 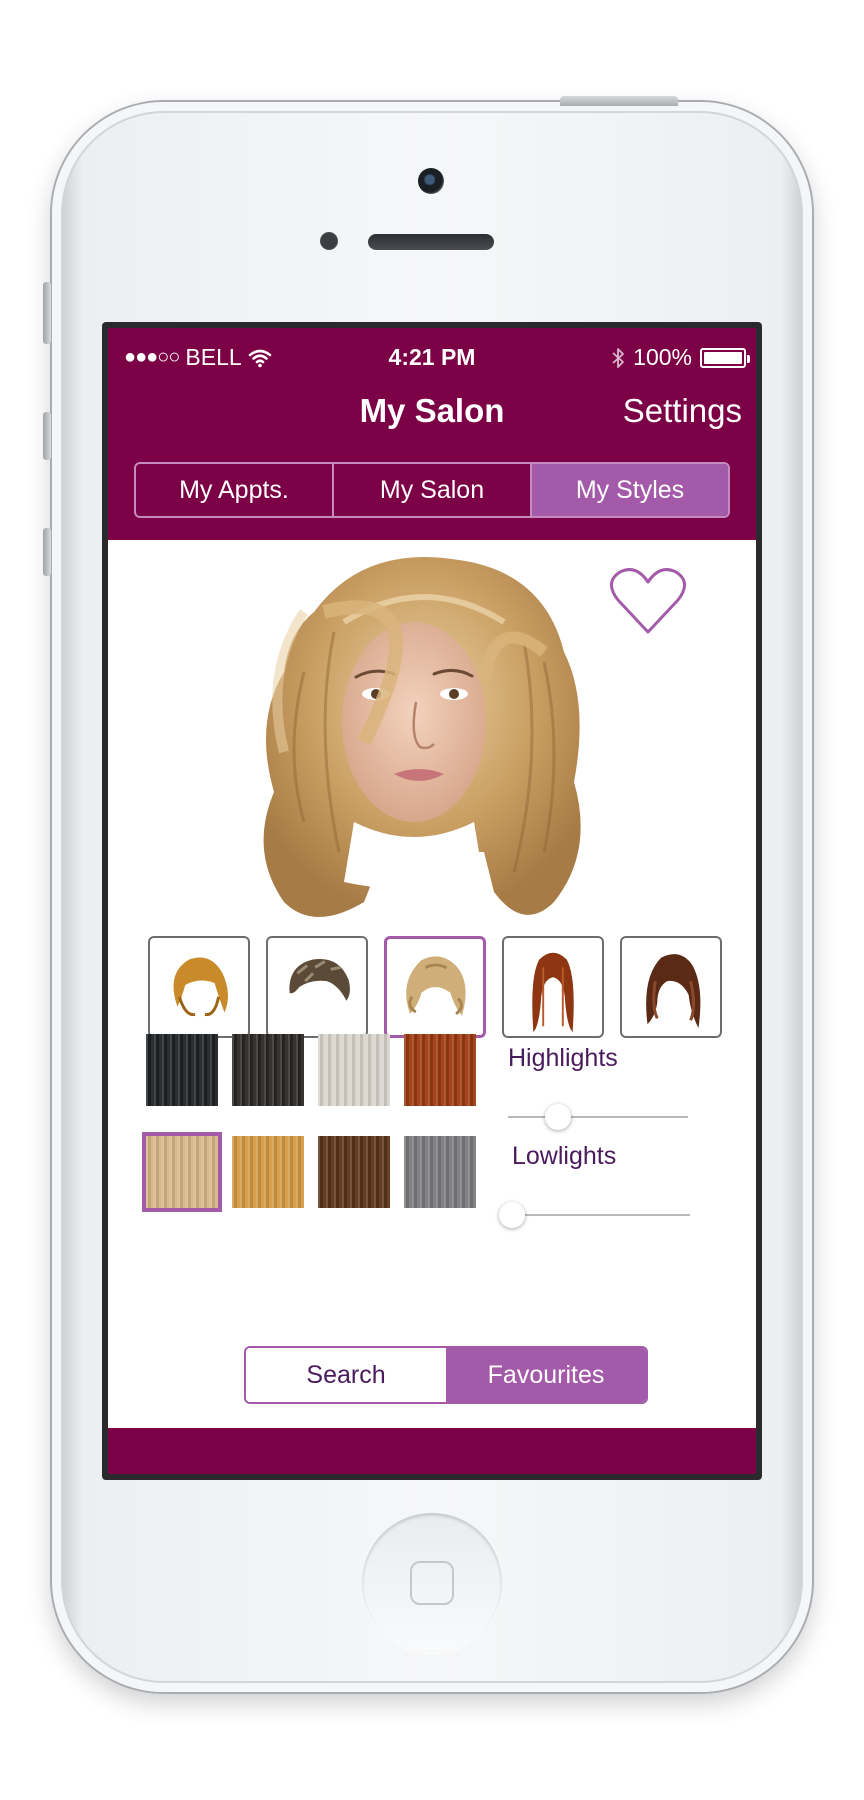 I want to click on hairstyle-picker, so click(x=435, y=988).